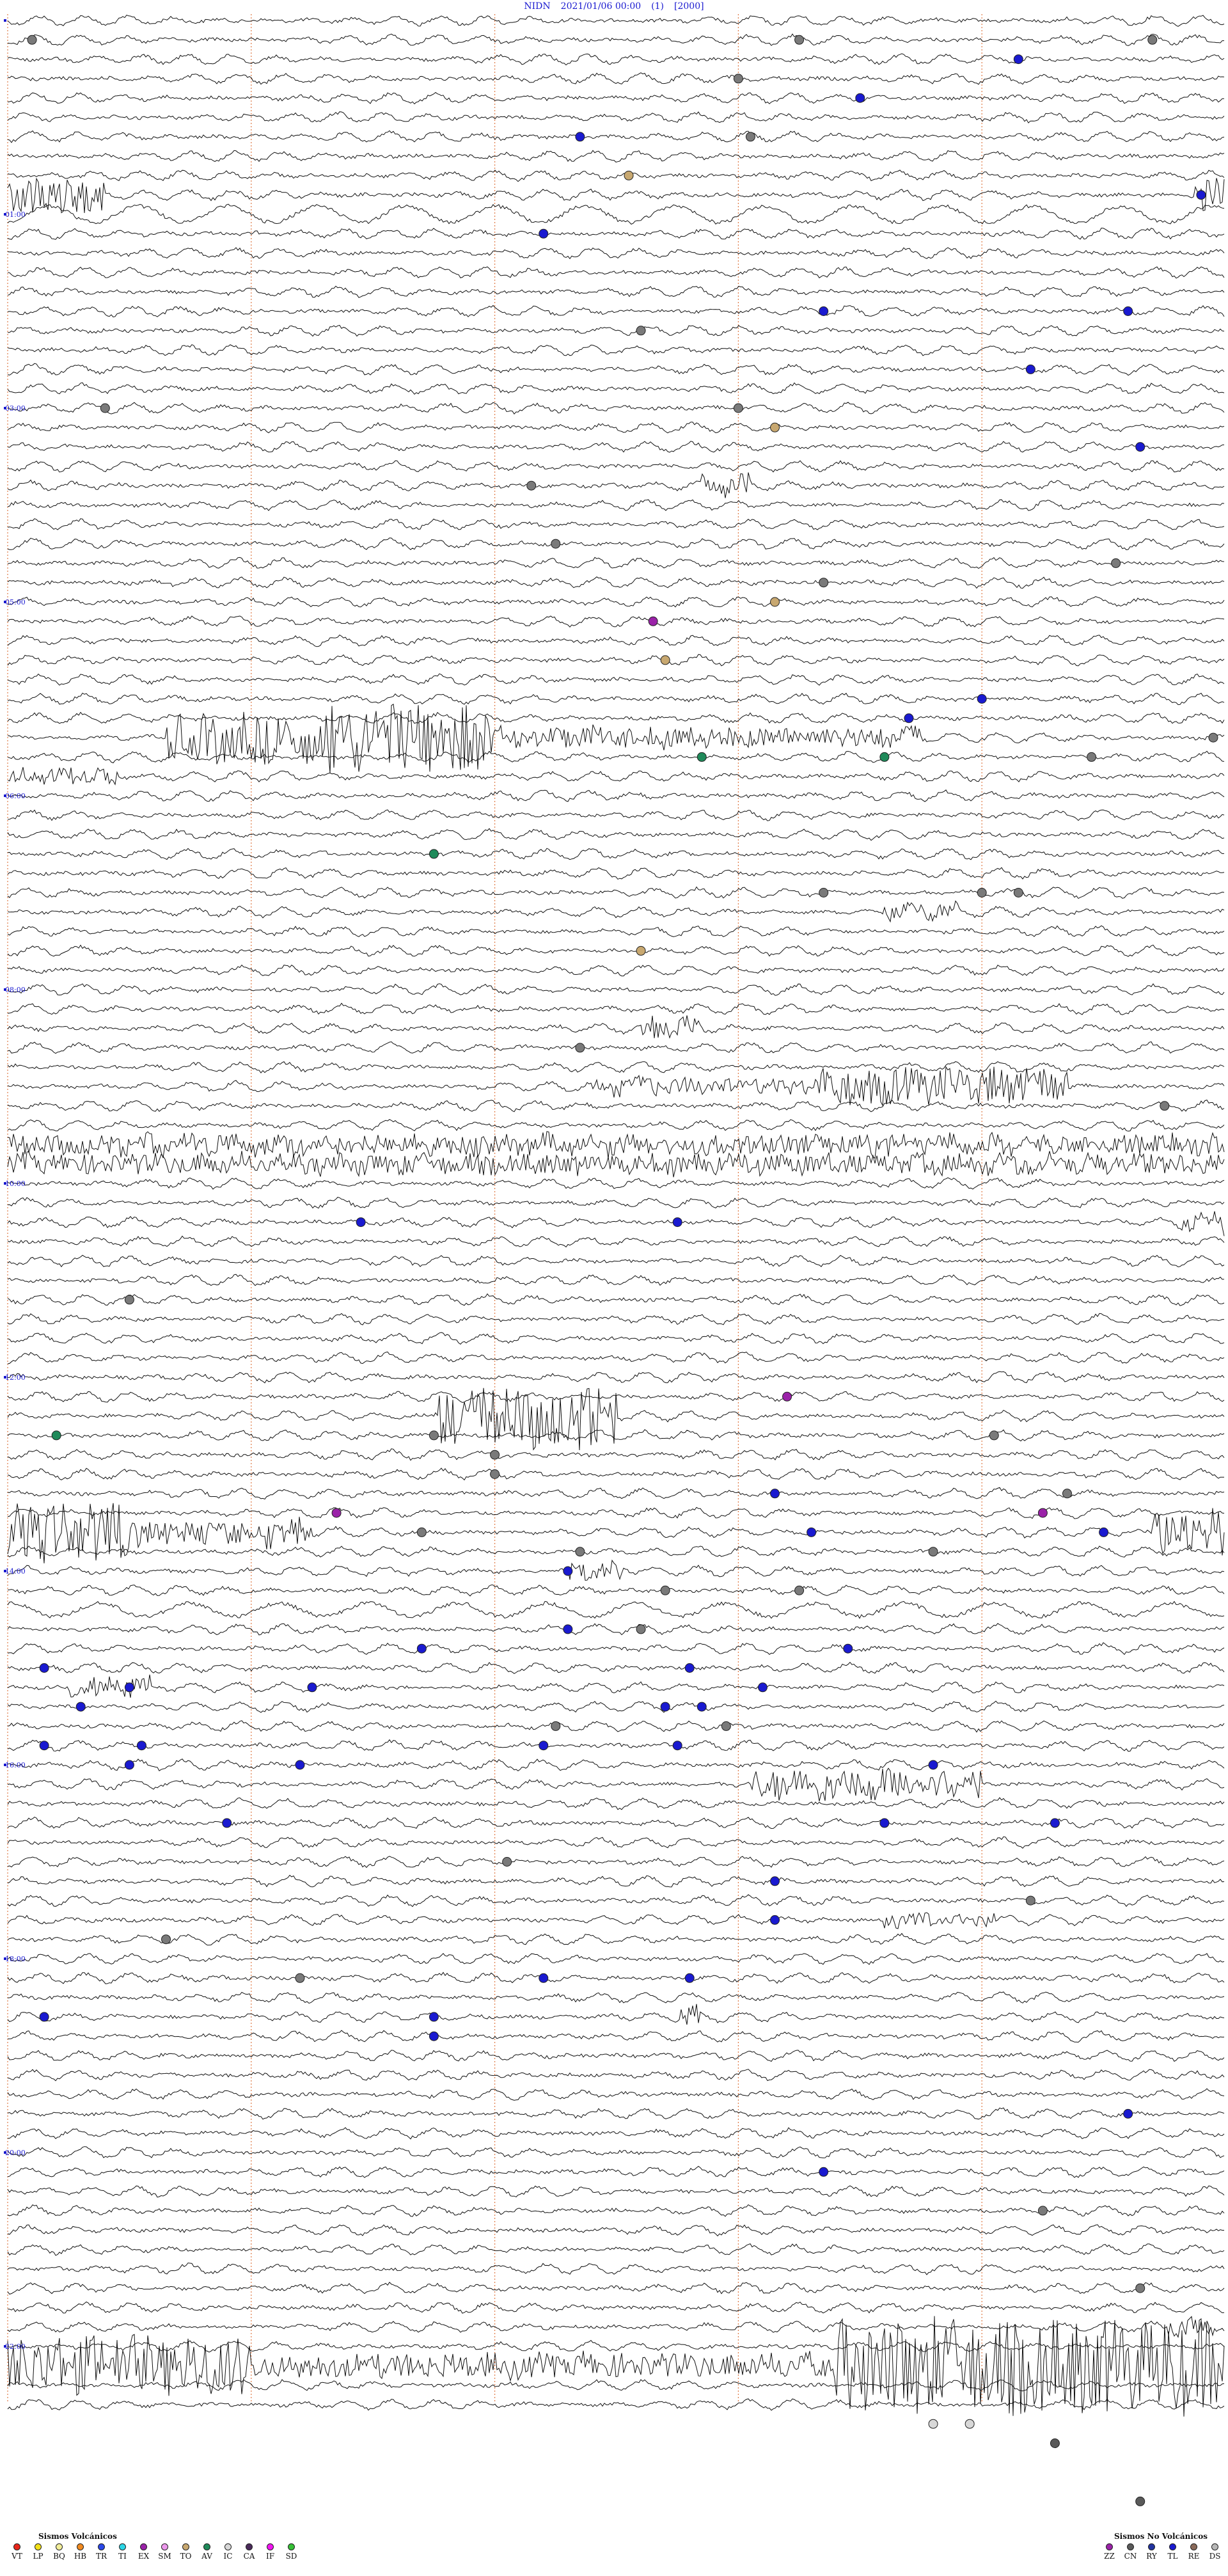 This screenshot has height=2576, width=1228. Describe the element at coordinates (206, 2546) in the screenshot. I see `legend-volcanic-dot-av` at that location.